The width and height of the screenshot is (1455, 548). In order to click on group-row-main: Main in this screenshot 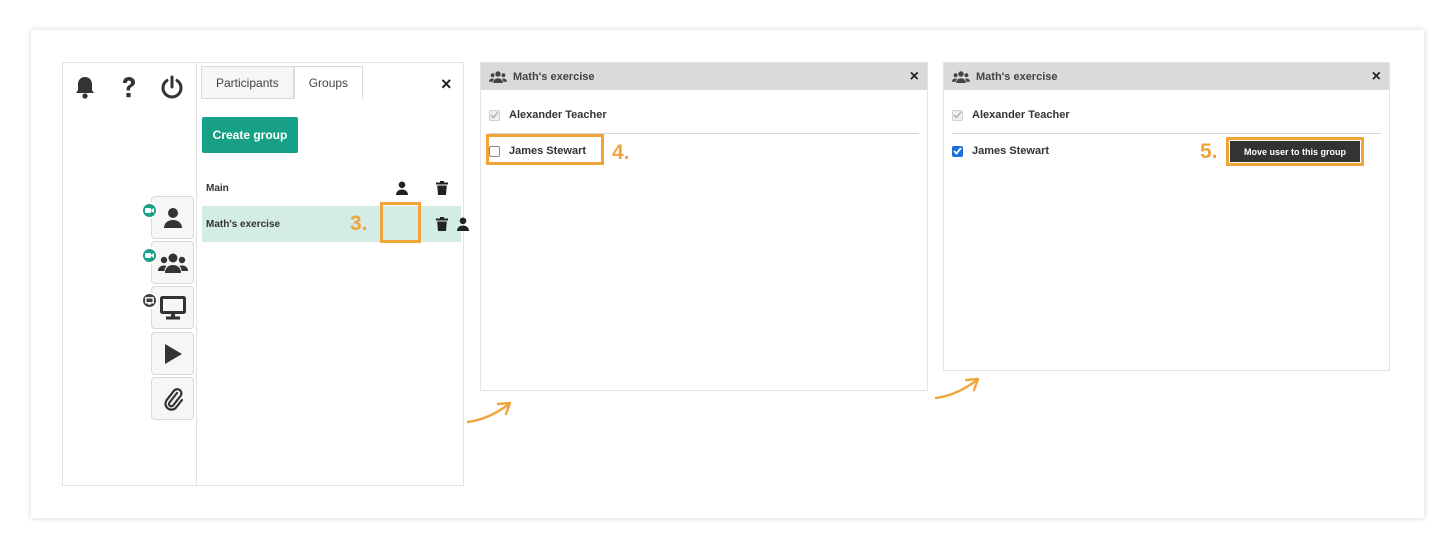, I will do `click(331, 188)`.